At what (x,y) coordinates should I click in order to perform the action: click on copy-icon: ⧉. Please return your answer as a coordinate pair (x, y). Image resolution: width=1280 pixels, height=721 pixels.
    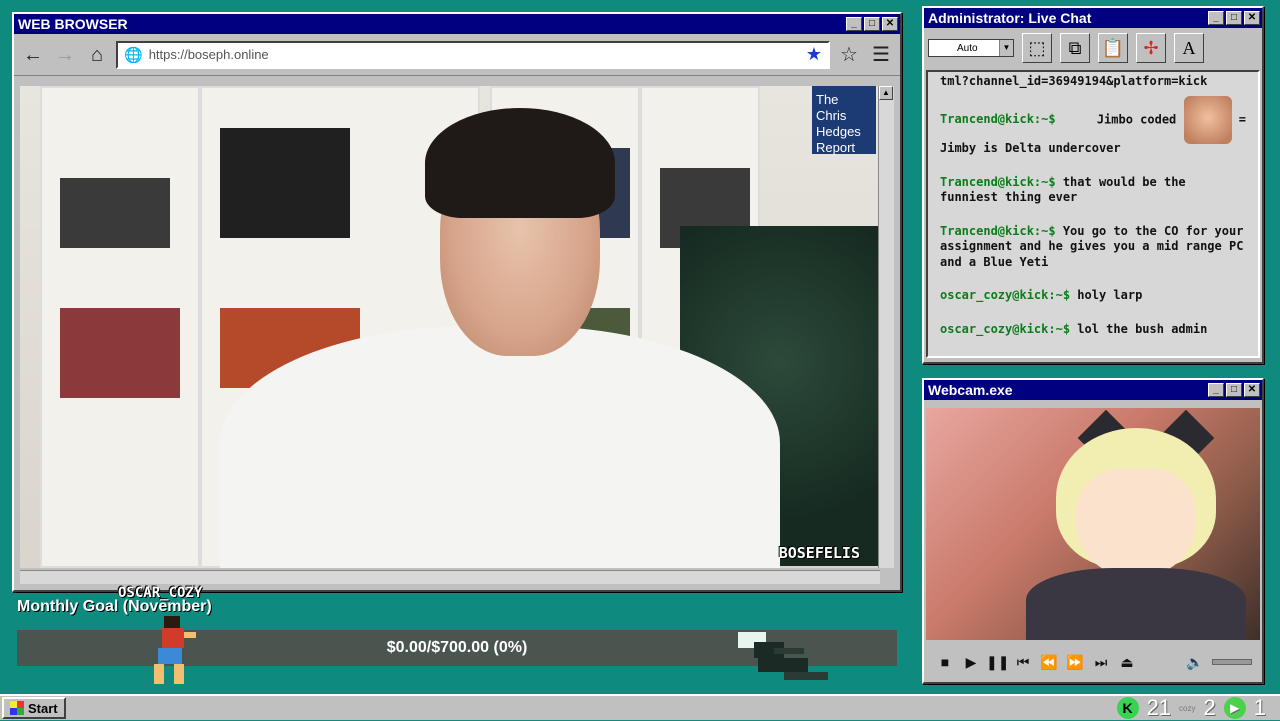
    Looking at the image, I should click on (1075, 48).